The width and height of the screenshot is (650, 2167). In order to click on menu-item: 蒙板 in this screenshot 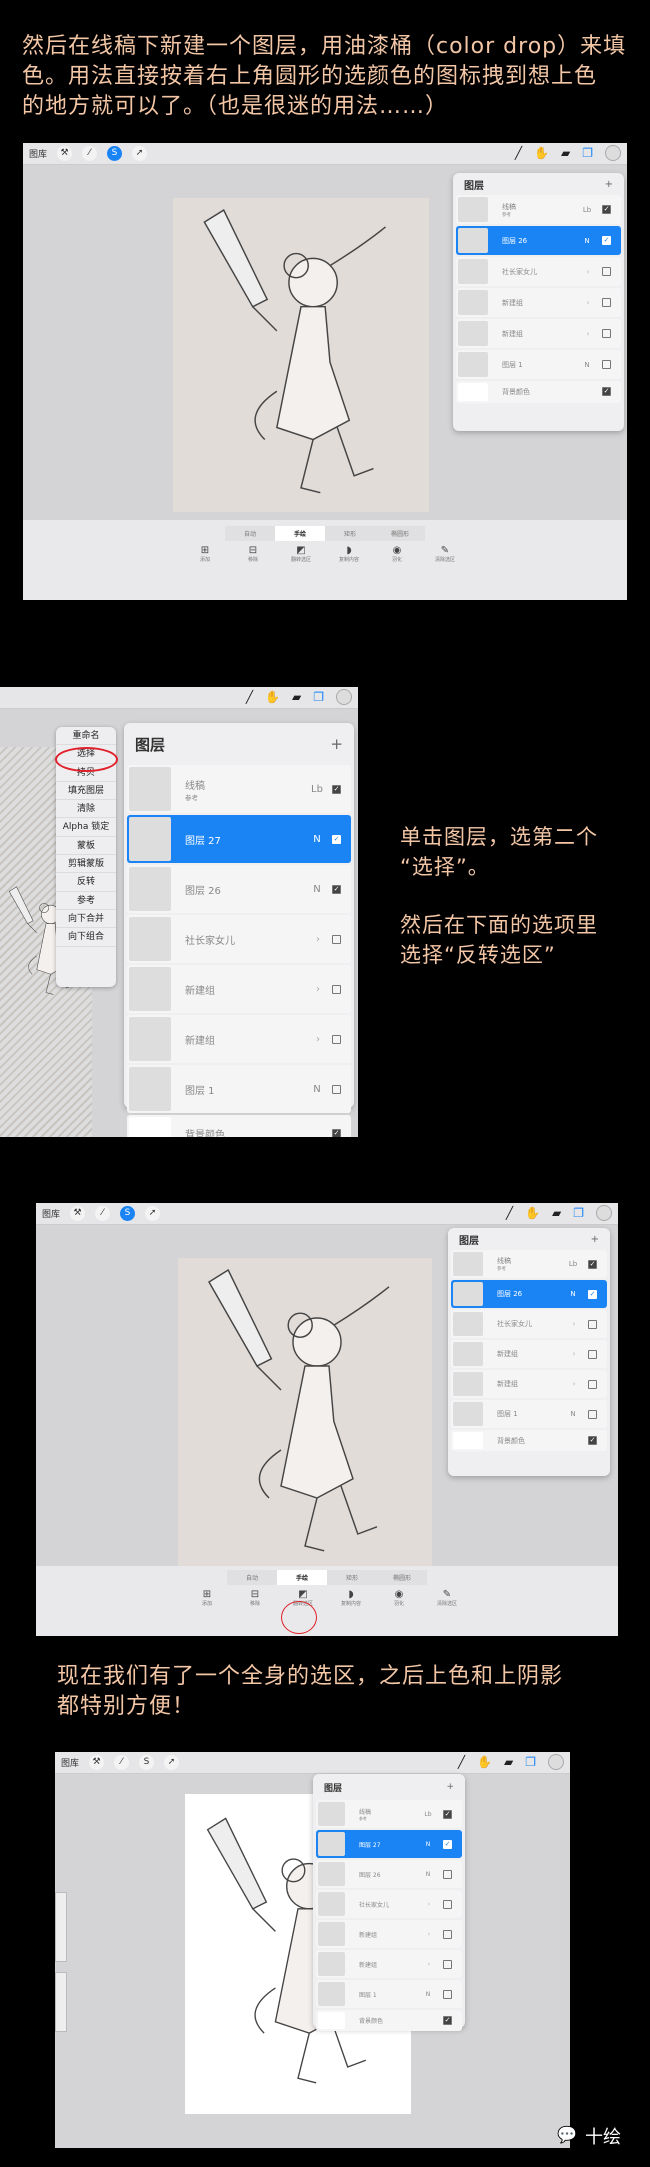, I will do `click(86, 846)`.